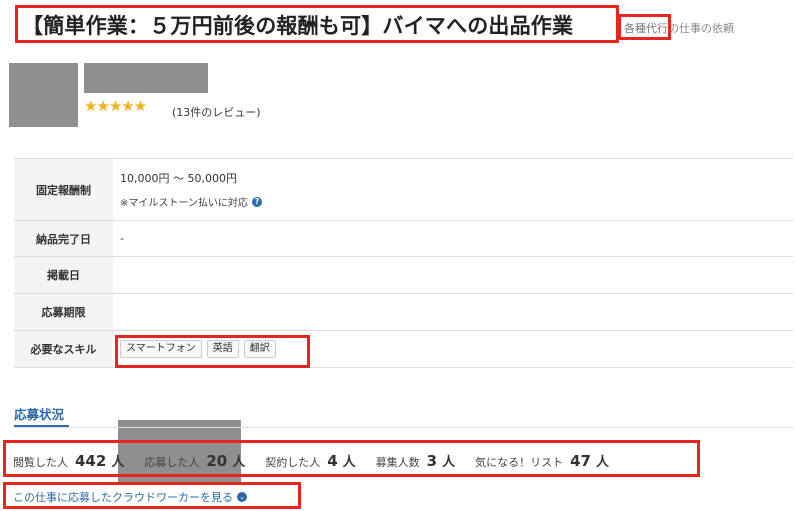 The width and height of the screenshot is (797, 511). Describe the element at coordinates (453, 312) in the screenshot. I see `deadline-value` at that location.